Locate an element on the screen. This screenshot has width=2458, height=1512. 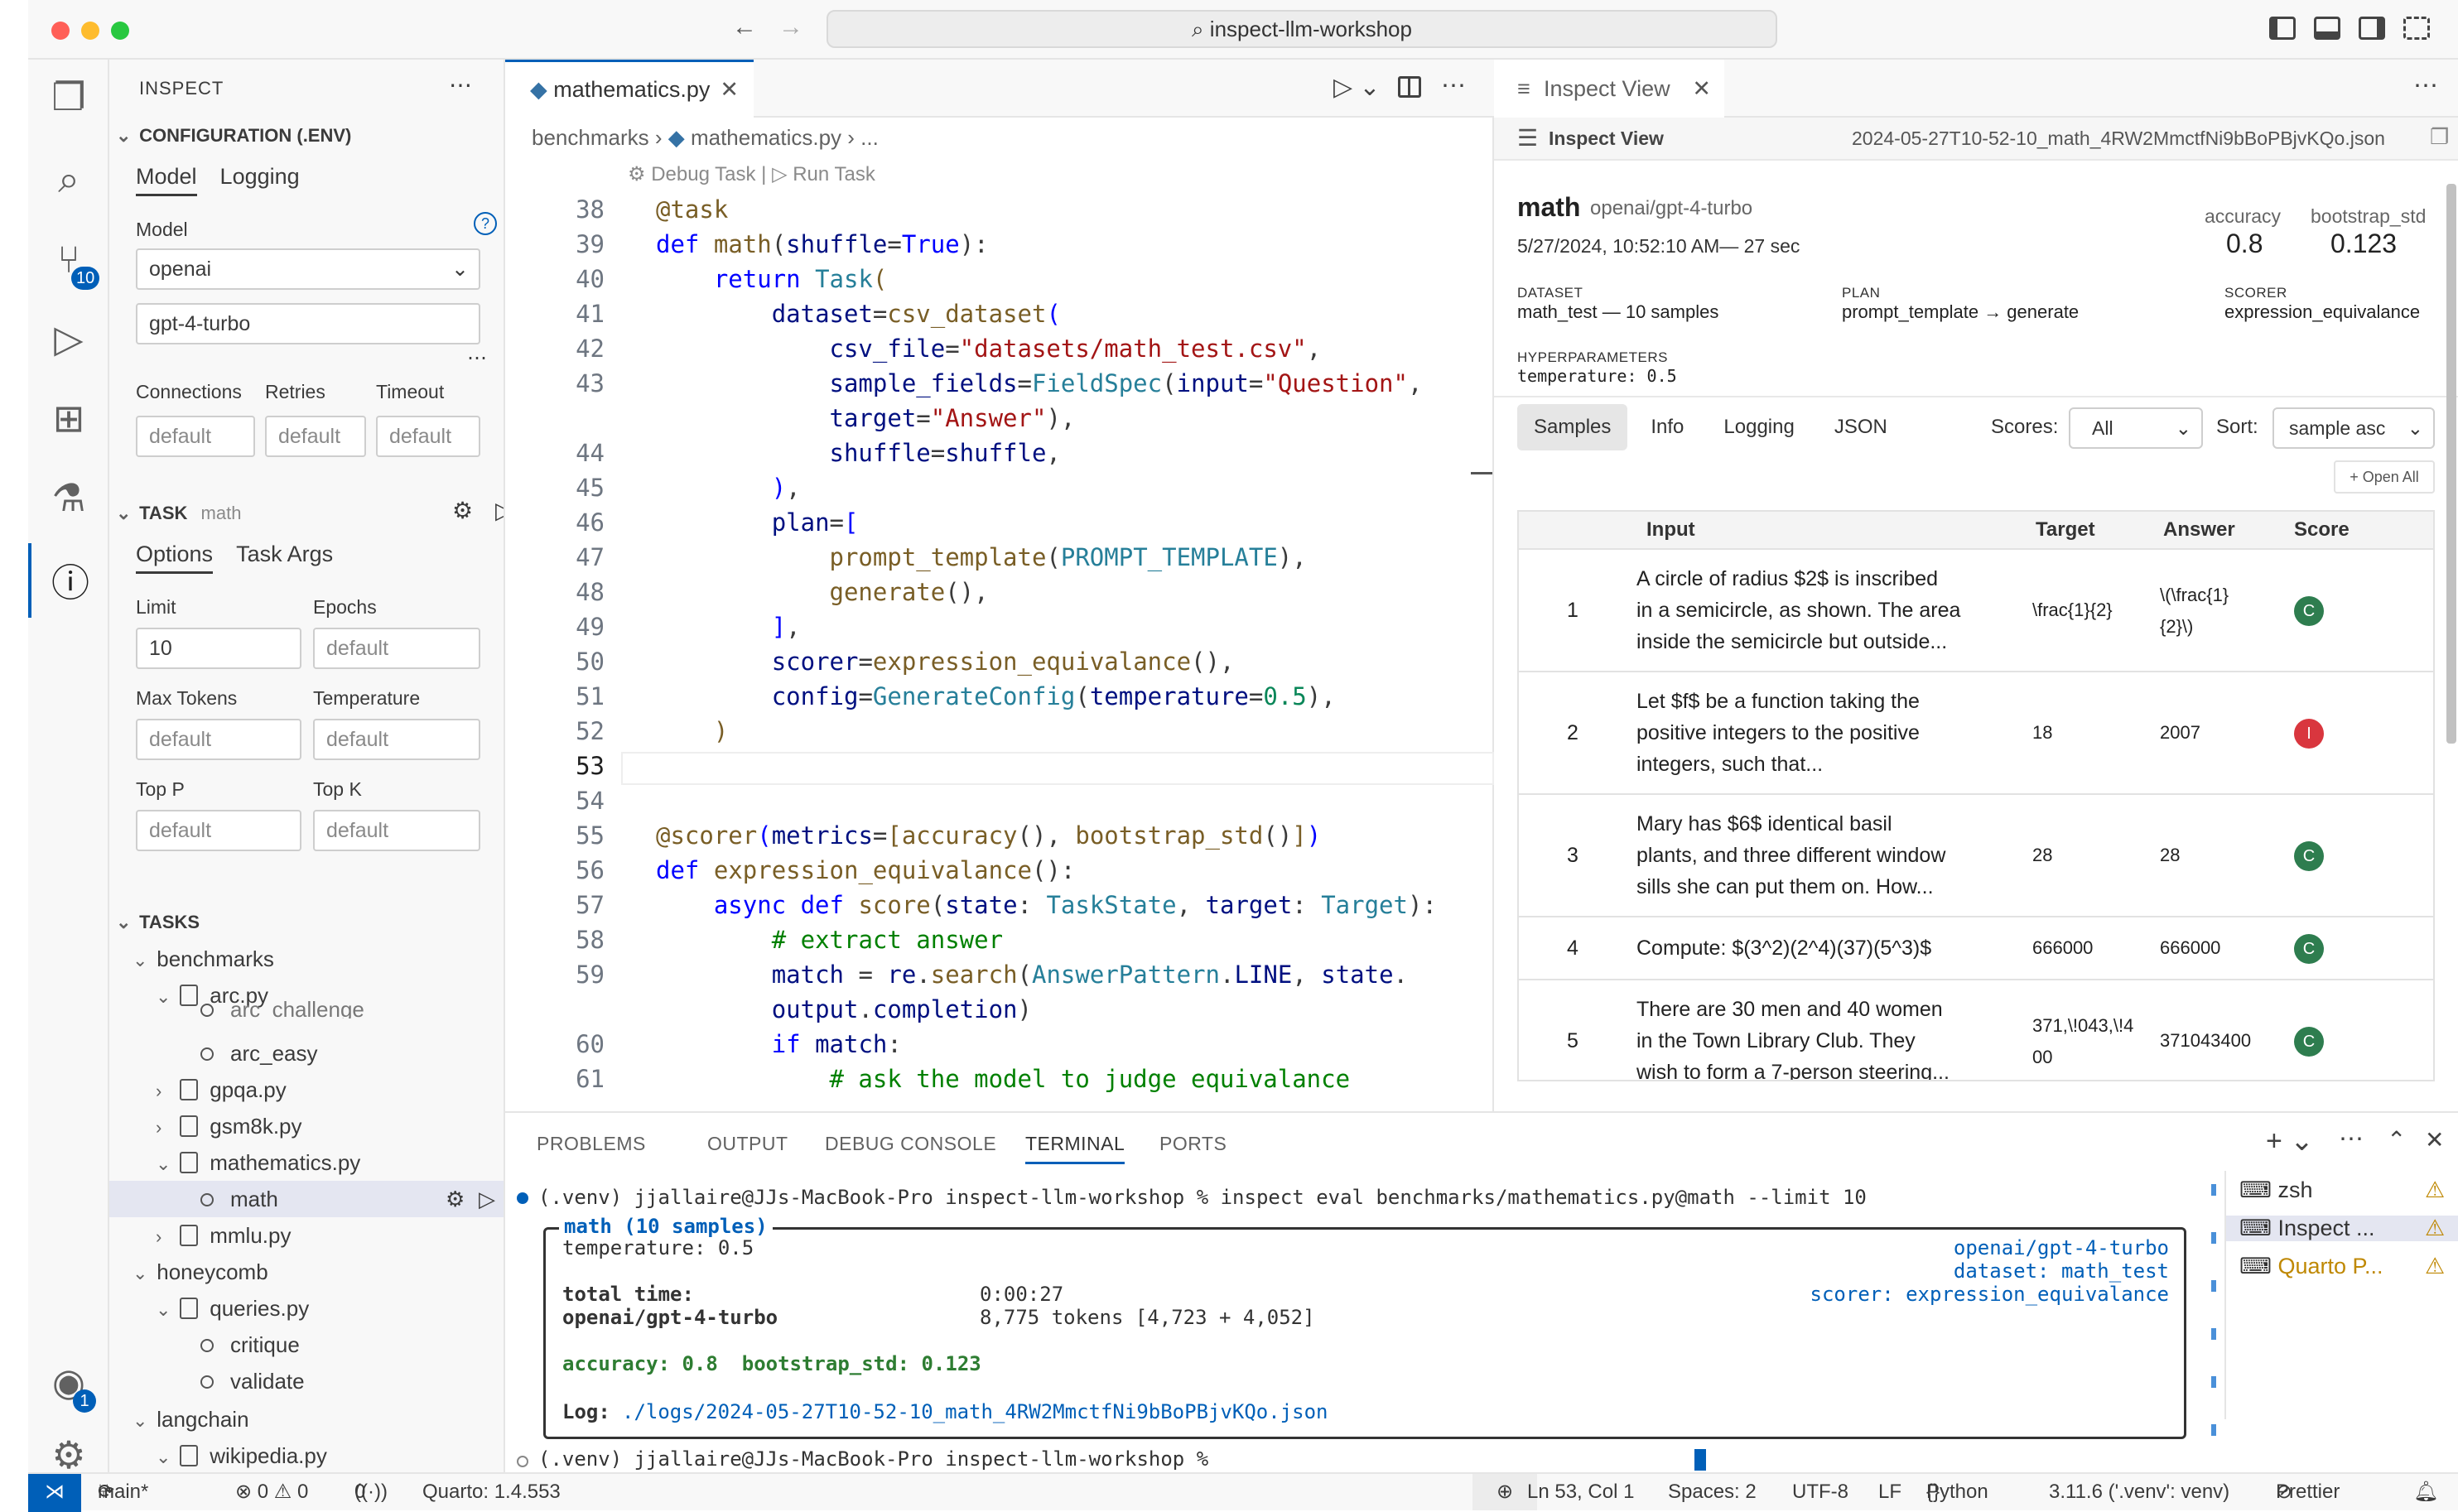
split-editor-icon is located at coordinates (1410, 87).